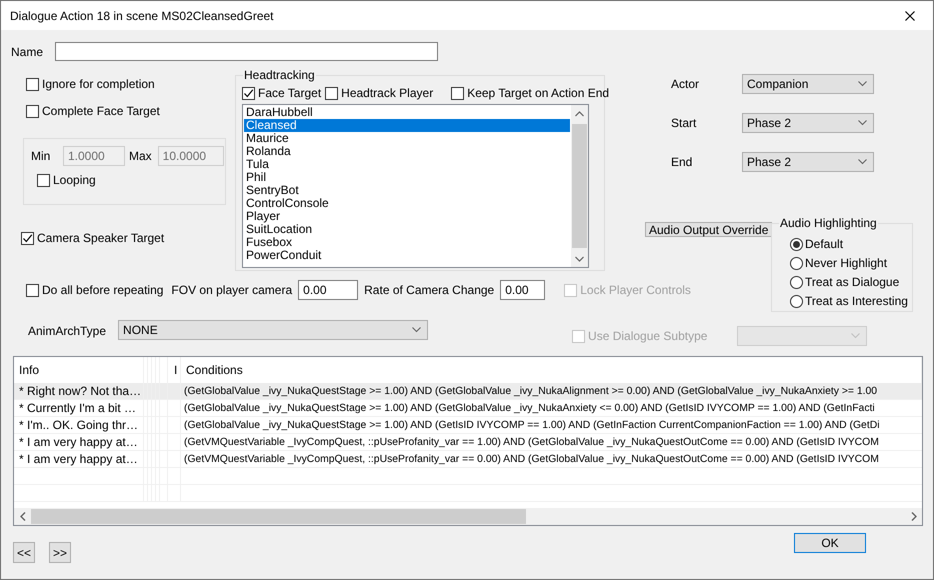 This screenshot has width=934, height=580. I want to click on checkbox-label: Headtrack Player, so click(387, 93).